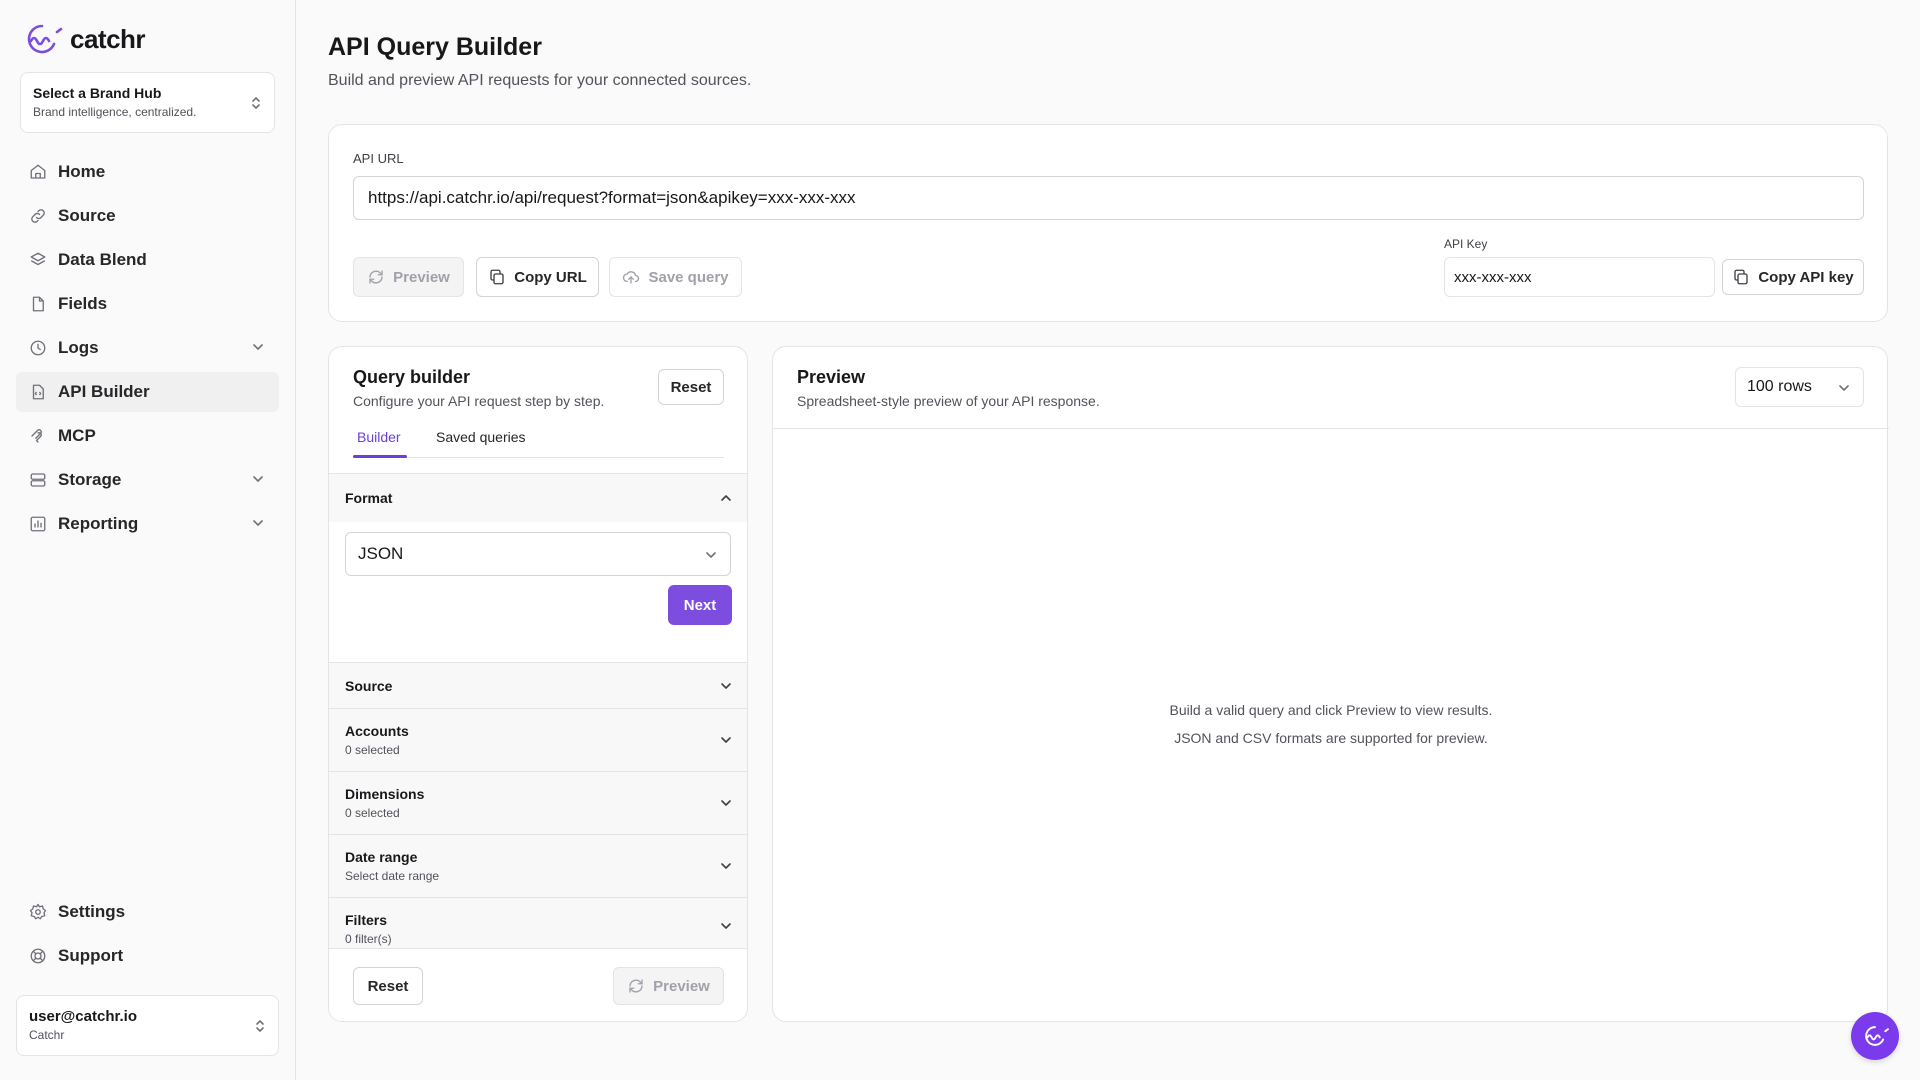 The image size is (1920, 1080). What do you see at coordinates (1806, 277) in the screenshot?
I see `copy-api-key-label: Copy API key` at bounding box center [1806, 277].